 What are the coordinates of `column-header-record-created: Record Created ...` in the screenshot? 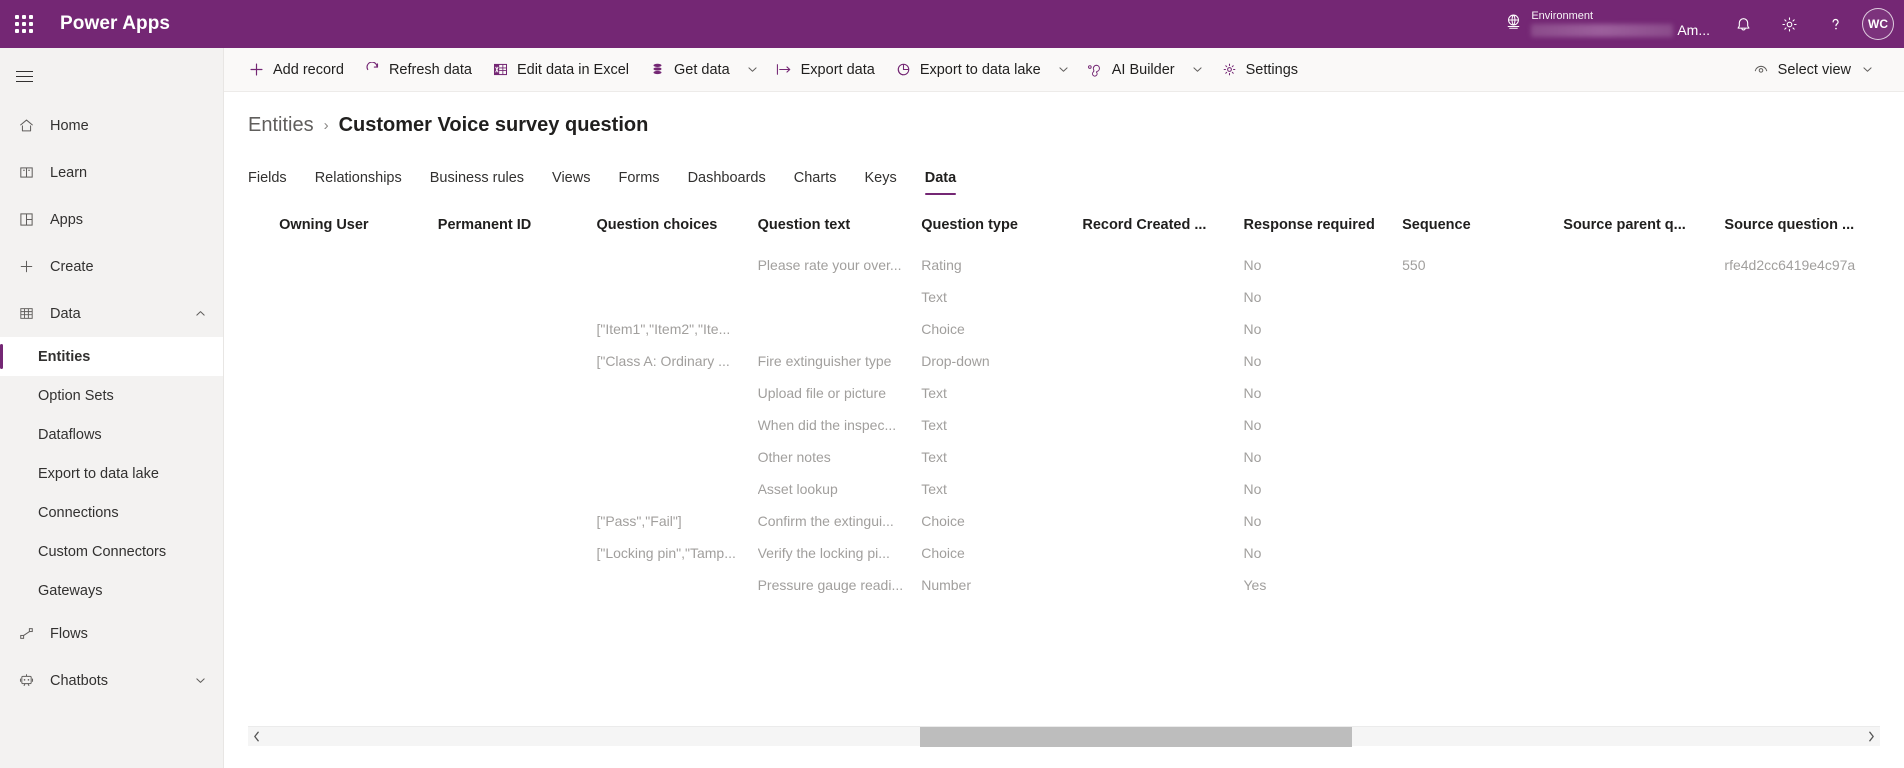 It's located at (1162, 230).